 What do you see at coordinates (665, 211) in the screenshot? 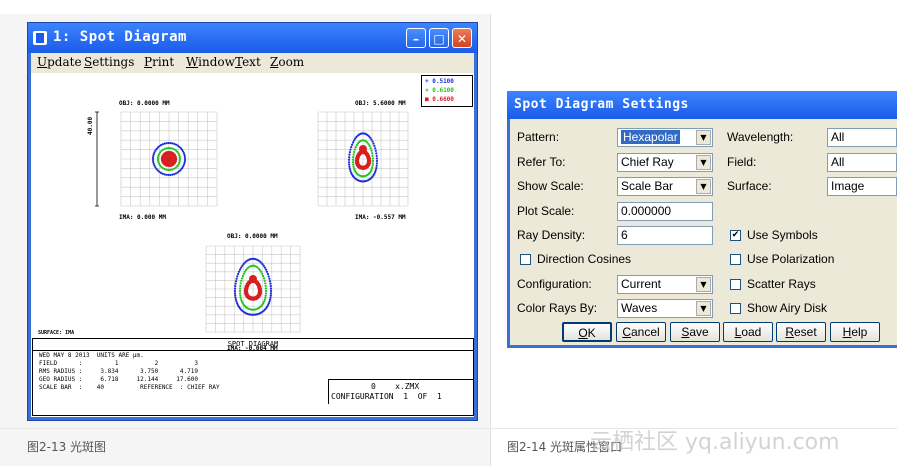
I see `plot-scale-input: 0.000000` at bounding box center [665, 211].